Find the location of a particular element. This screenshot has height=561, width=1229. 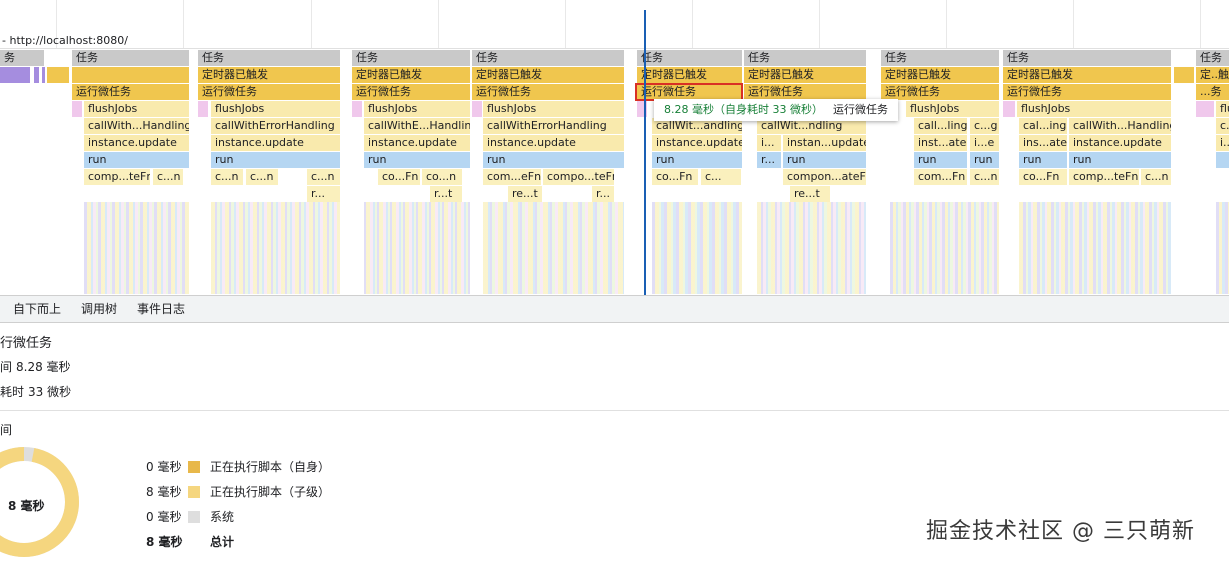

run-block is located at coordinates (1222, 160).